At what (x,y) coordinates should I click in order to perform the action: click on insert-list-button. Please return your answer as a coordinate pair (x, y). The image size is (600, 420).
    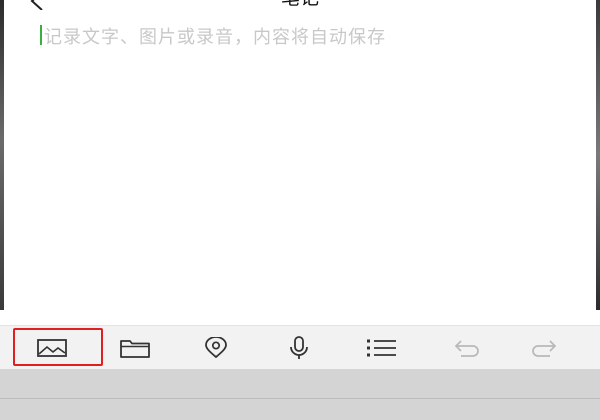
    Looking at the image, I should click on (382, 348).